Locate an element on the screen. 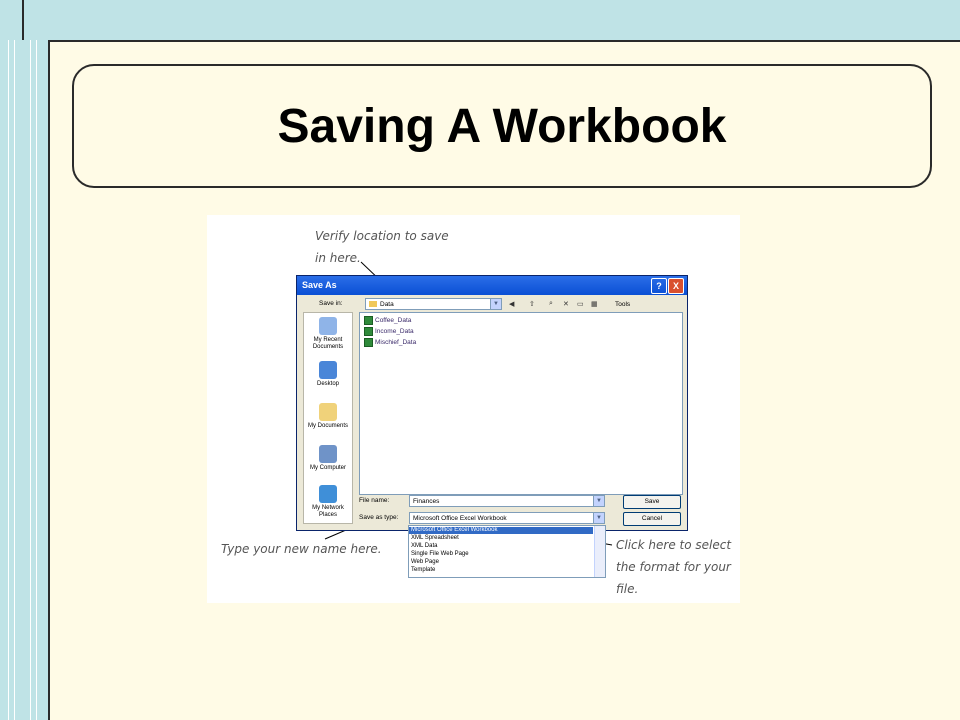  views-icon: ▦ is located at coordinates (594, 304).